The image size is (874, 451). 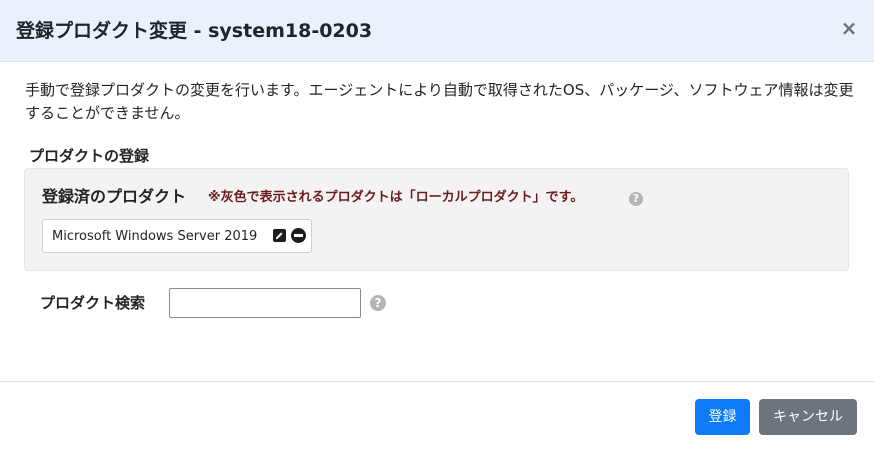 I want to click on product-search-input, so click(x=265, y=303).